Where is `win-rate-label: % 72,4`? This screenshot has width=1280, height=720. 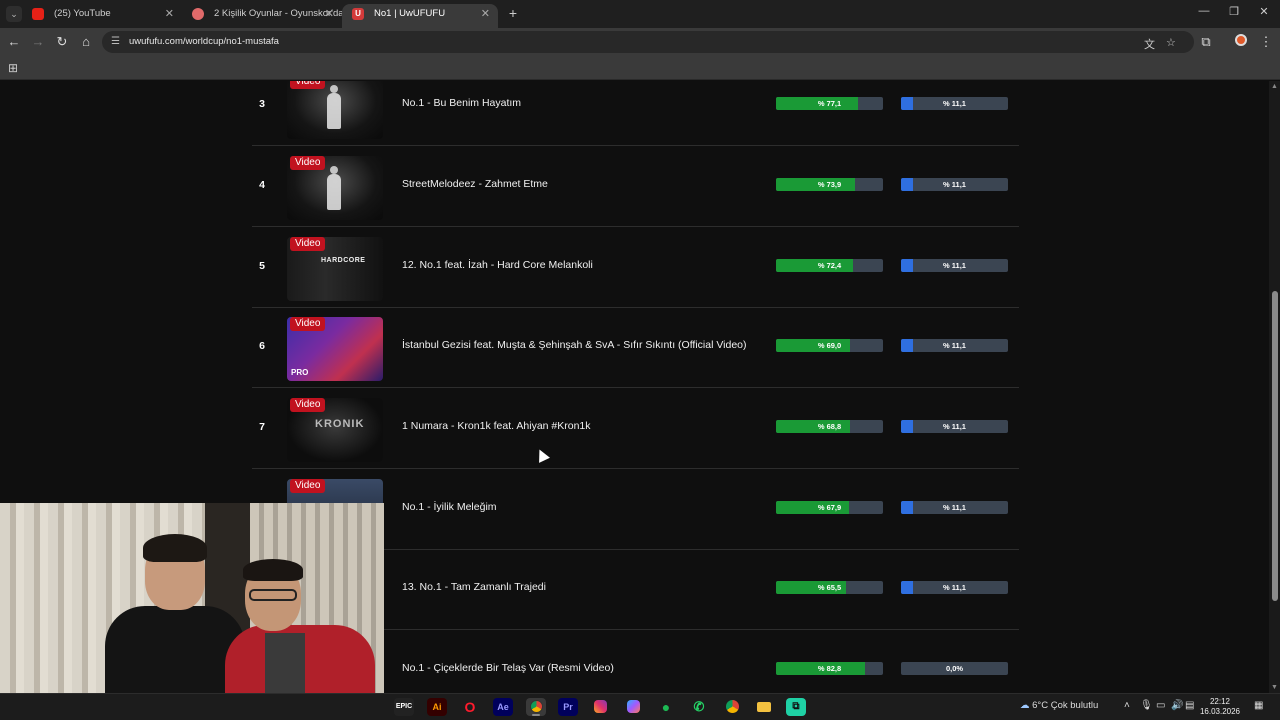 win-rate-label: % 72,4 is located at coordinates (829, 265).